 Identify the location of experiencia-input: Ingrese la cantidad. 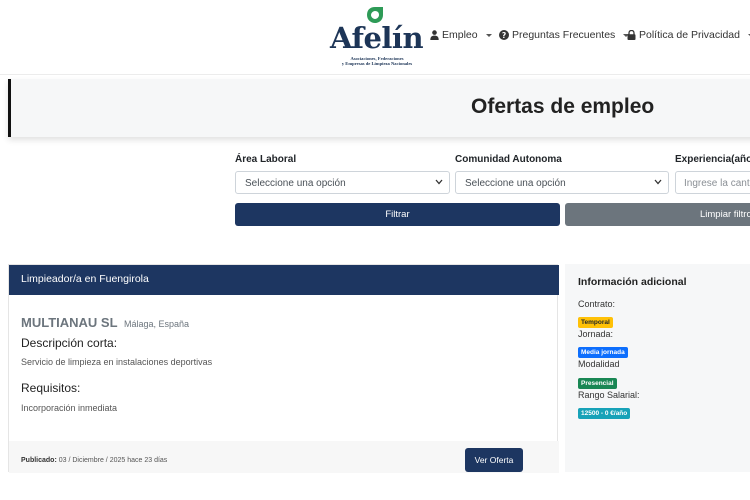
(712, 182).